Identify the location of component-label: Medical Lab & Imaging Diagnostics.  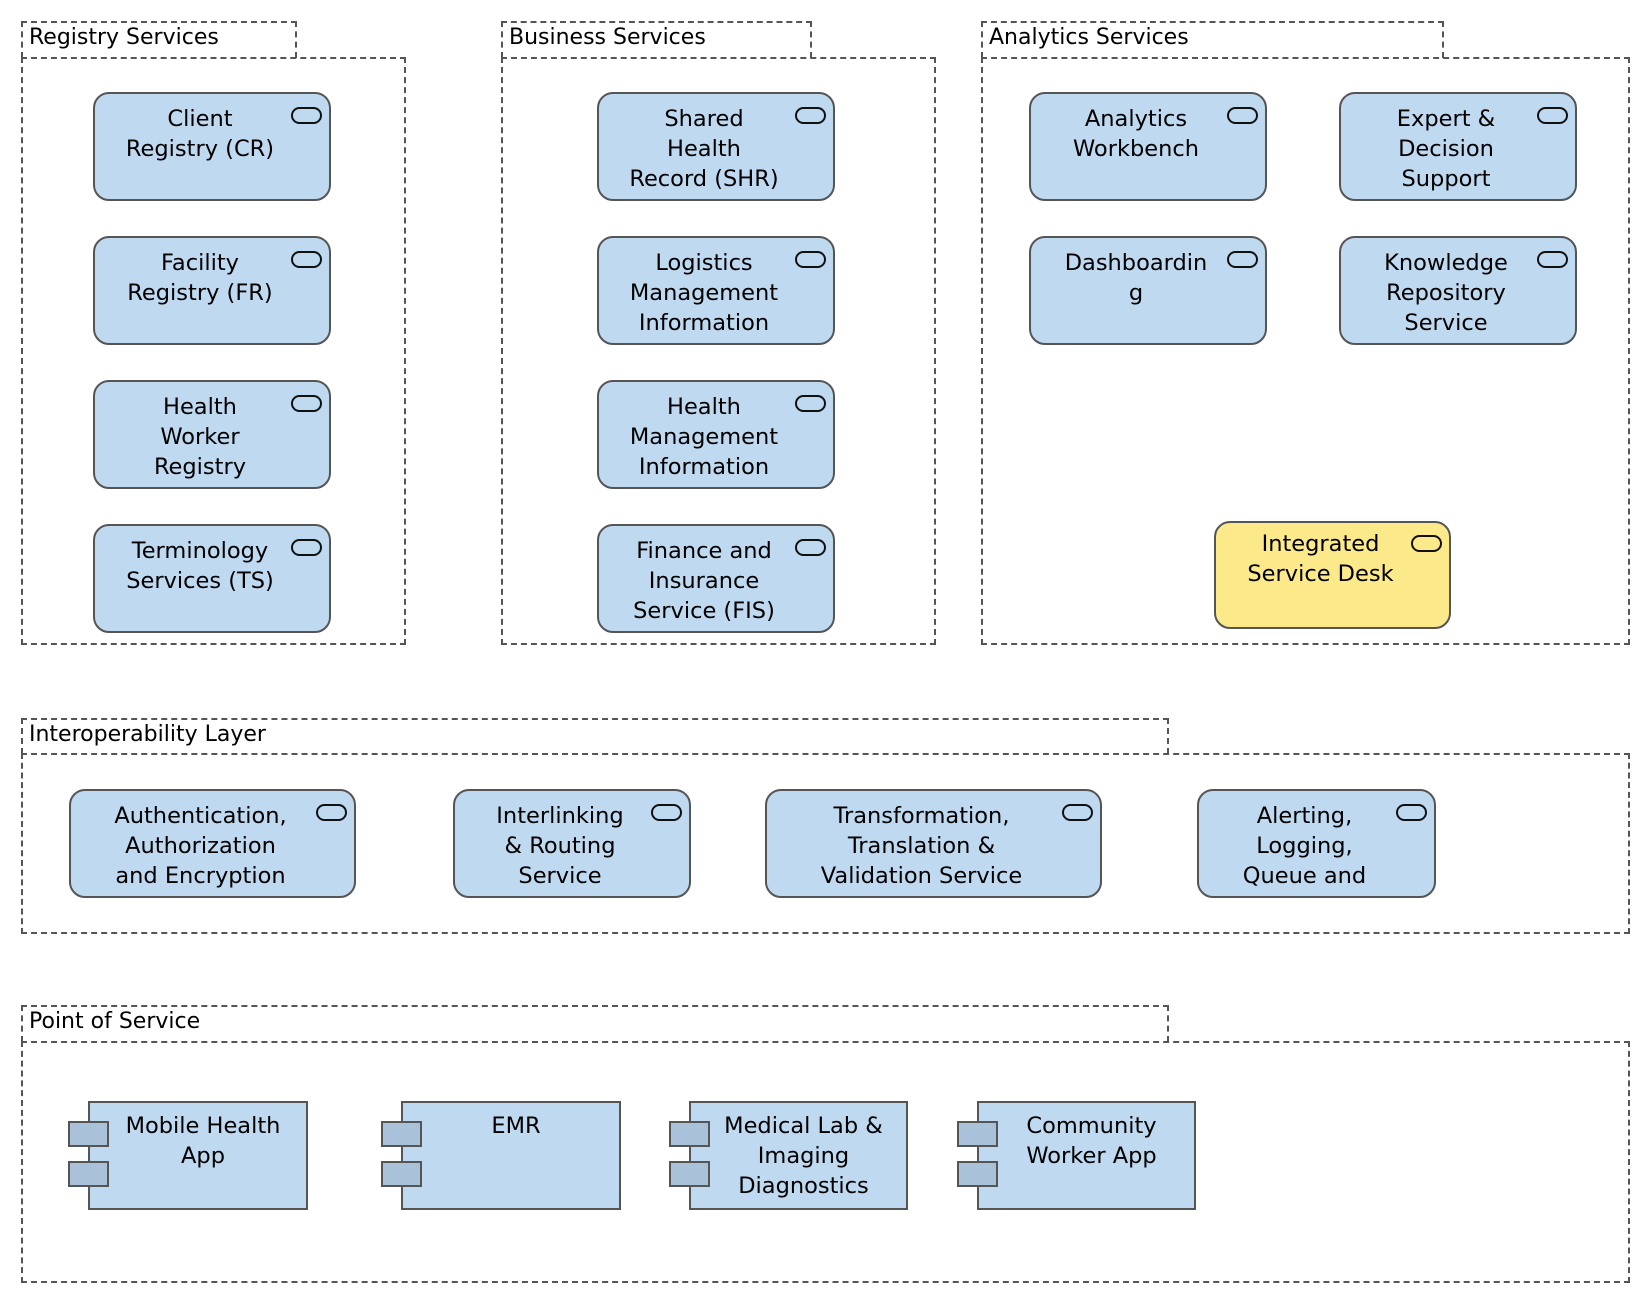
(803, 1156).